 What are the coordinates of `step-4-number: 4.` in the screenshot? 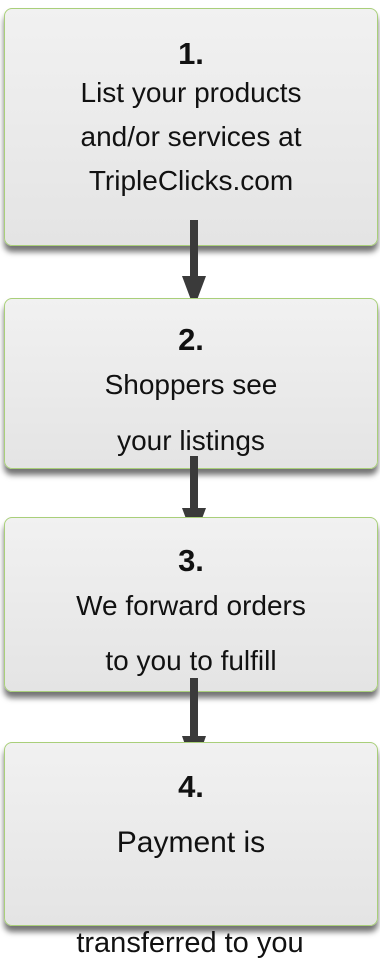 It's located at (191, 786).